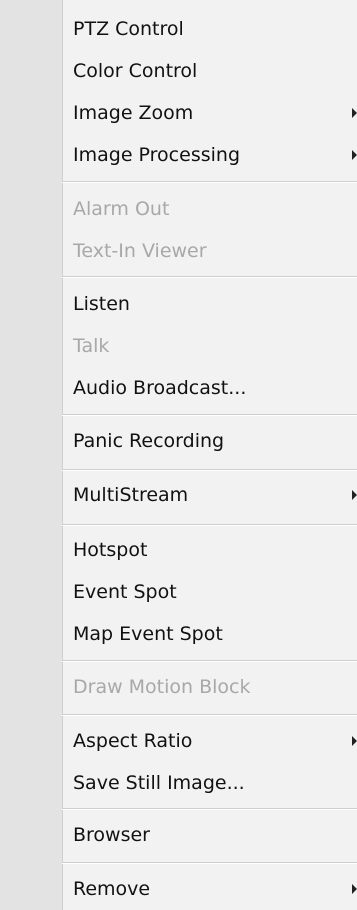 This screenshot has width=357, height=910. What do you see at coordinates (209, 29) in the screenshot?
I see `menu-item-ptz-control: PTZ Control` at bounding box center [209, 29].